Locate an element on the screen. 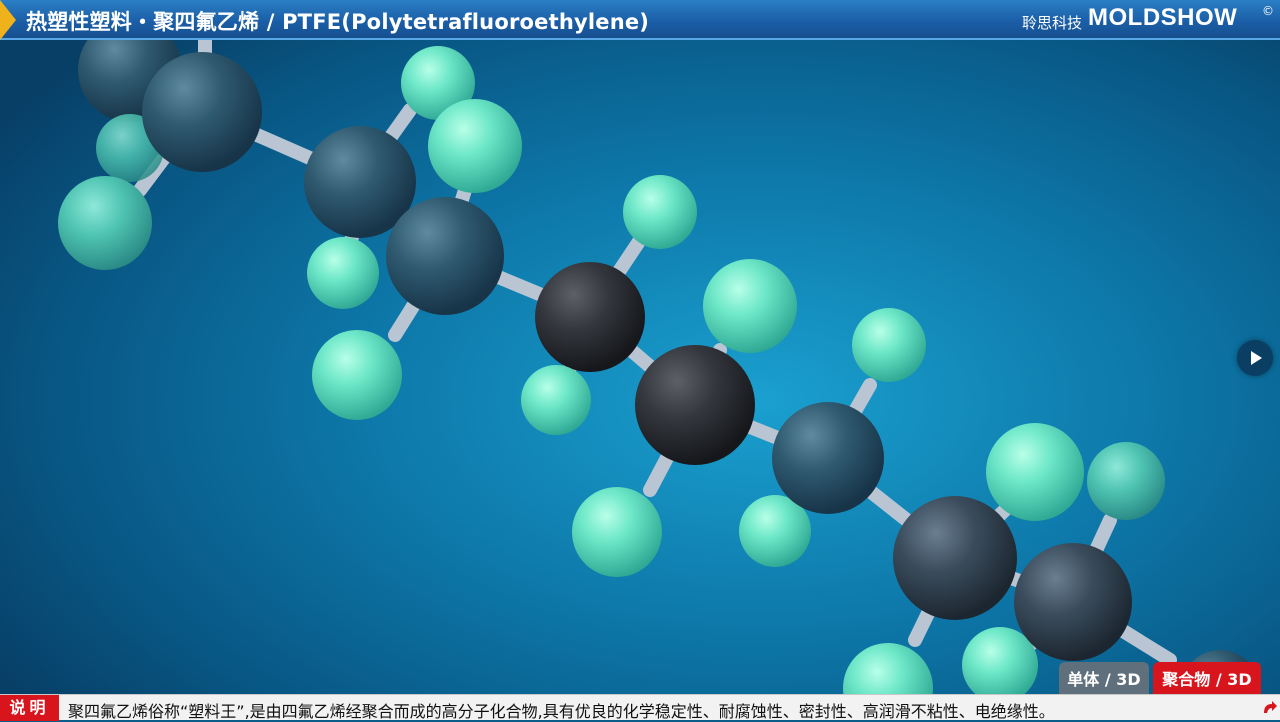 The height and width of the screenshot is (722, 1280). company-name: 聆思科技 is located at coordinates (1052, 23).